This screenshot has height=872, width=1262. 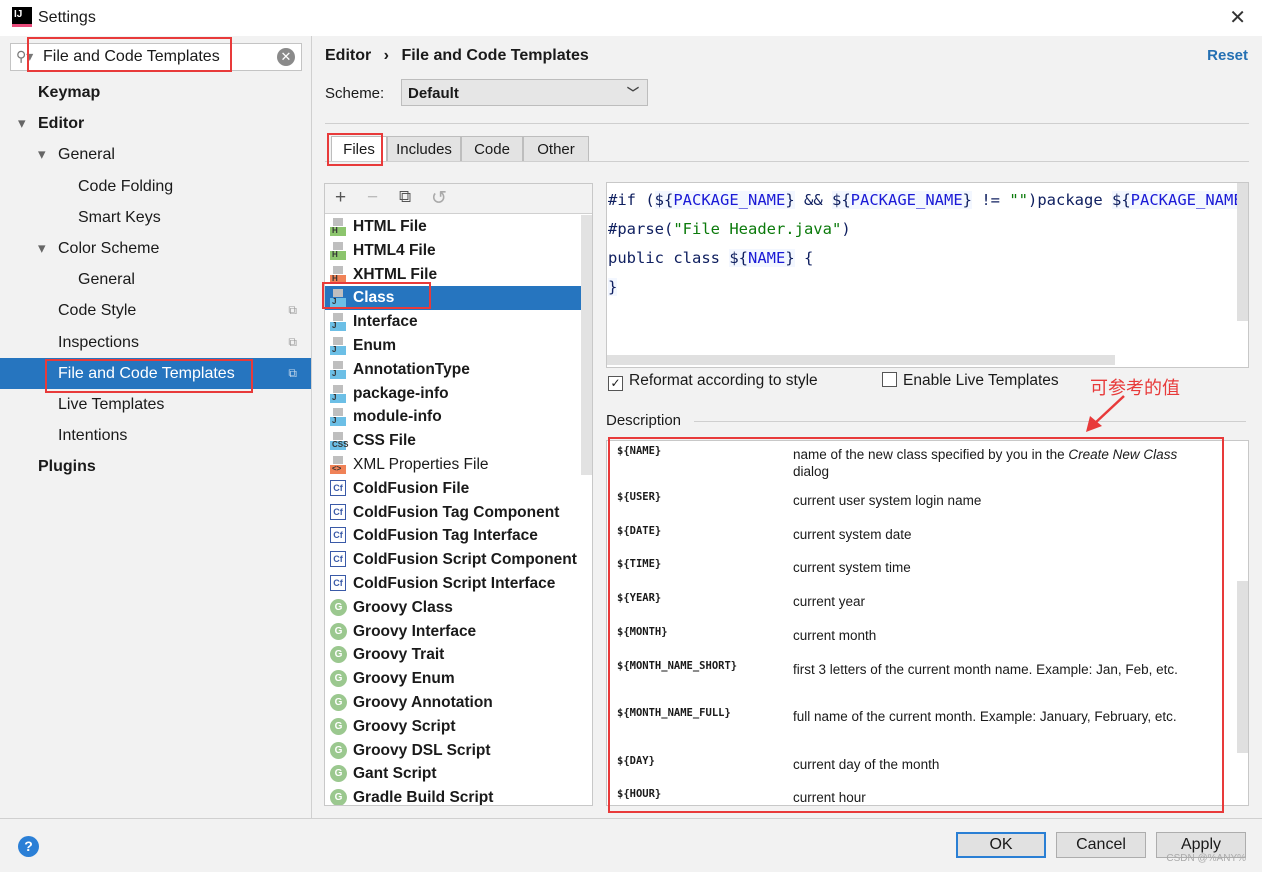 I want to click on list-item: Cf ColdFusion Tag Component, so click(x=453, y=513).